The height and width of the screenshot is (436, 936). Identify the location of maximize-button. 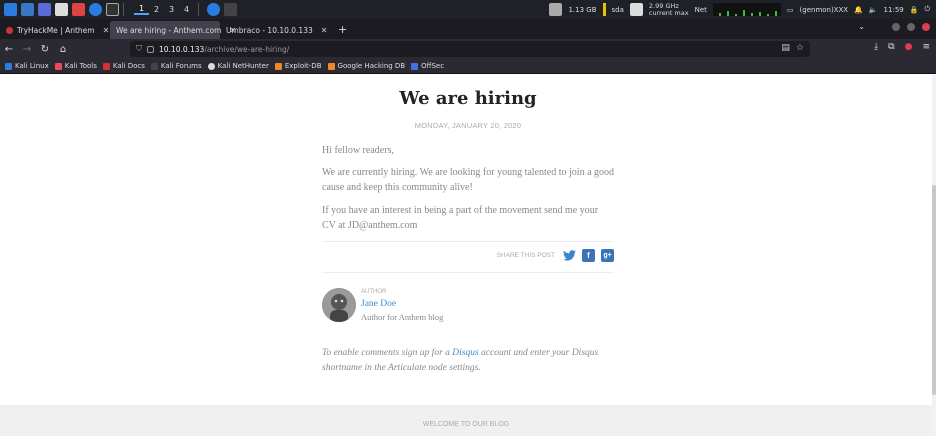
(911, 26).